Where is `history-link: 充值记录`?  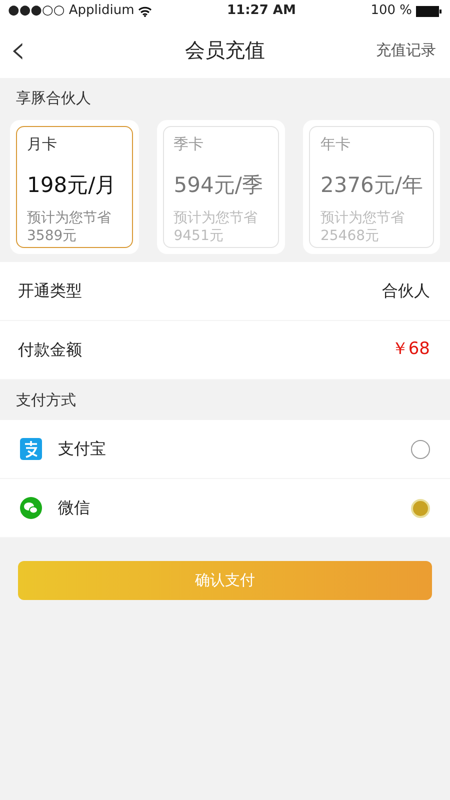 history-link: 充值记录 is located at coordinates (406, 50).